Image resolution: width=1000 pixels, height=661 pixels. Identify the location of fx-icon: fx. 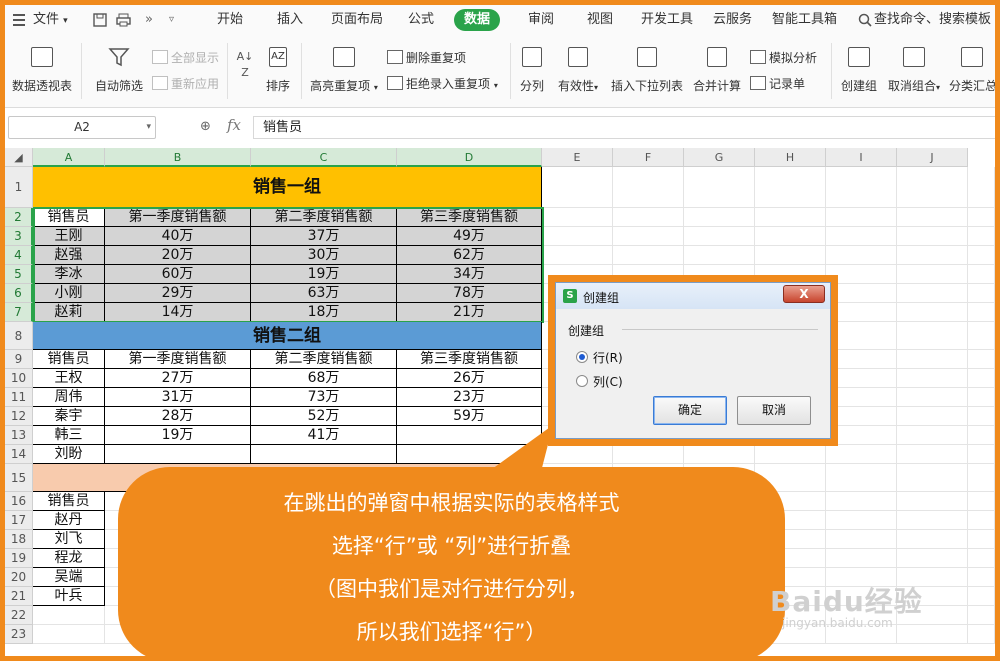
(234, 125).